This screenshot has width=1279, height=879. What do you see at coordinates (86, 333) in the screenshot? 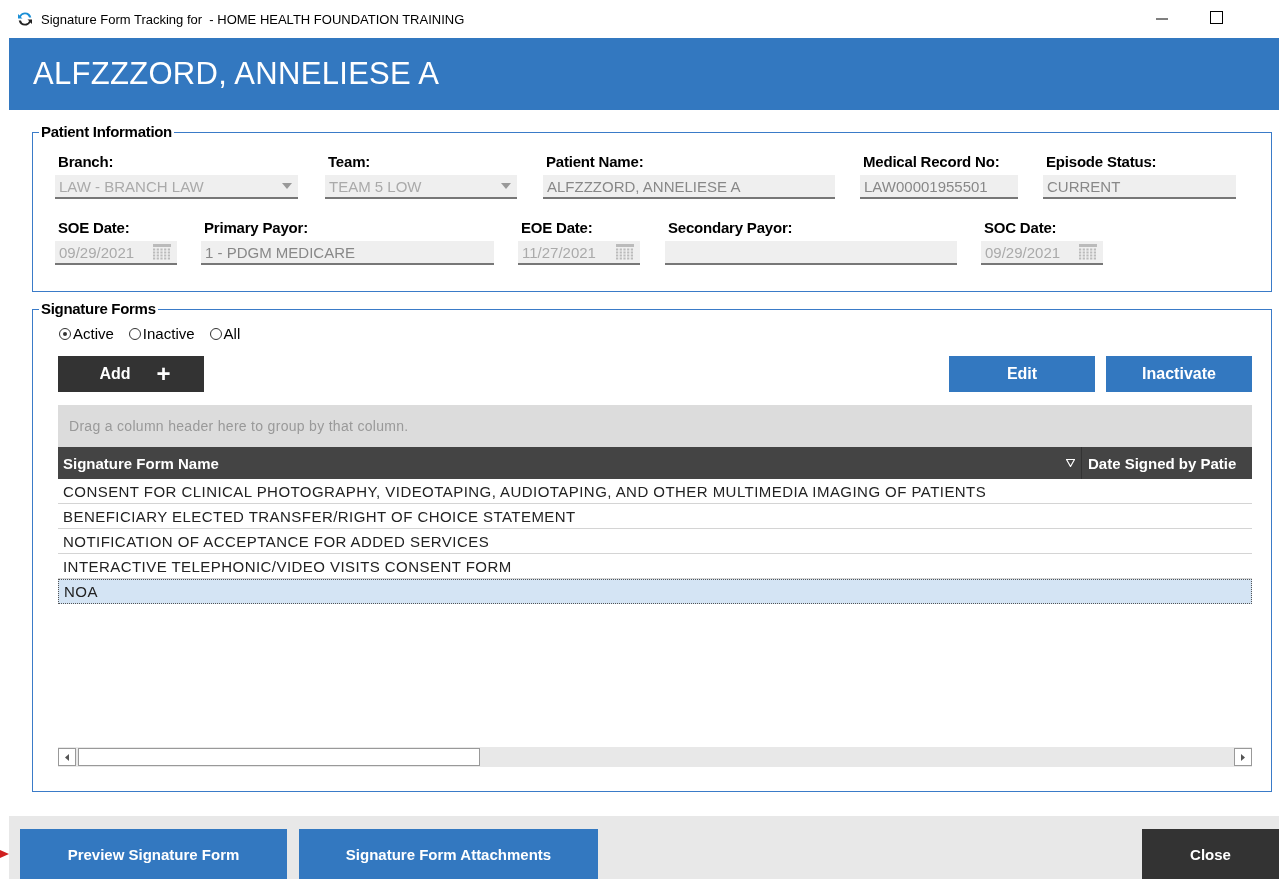
I see `radio-option: Active` at bounding box center [86, 333].